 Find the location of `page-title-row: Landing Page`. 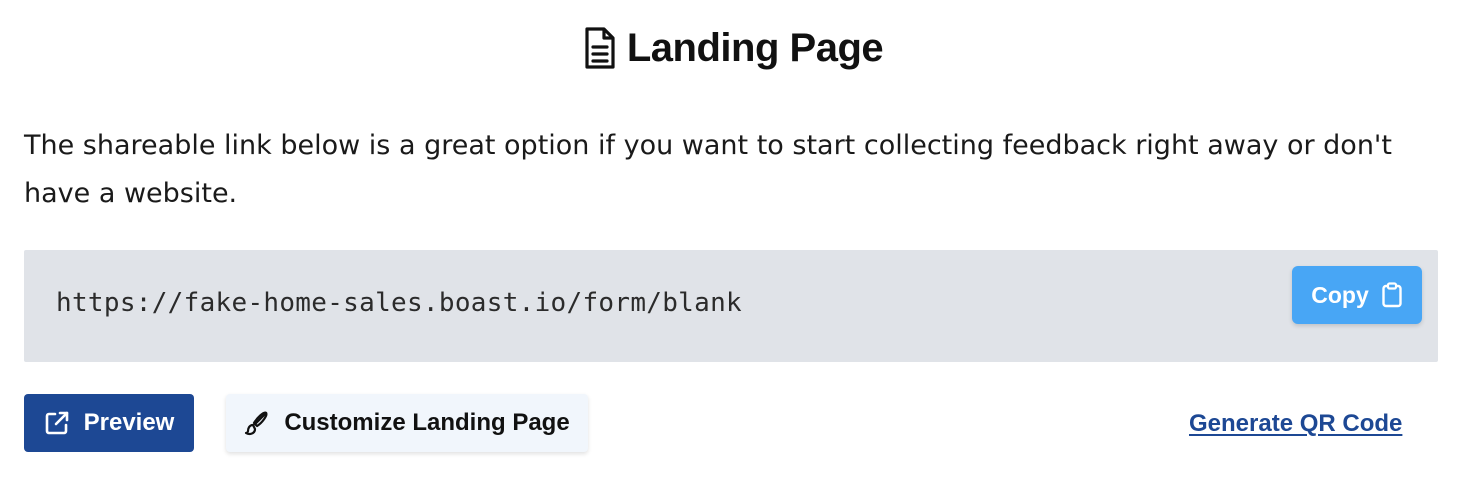

page-title-row: Landing Page is located at coordinates (733, 48).